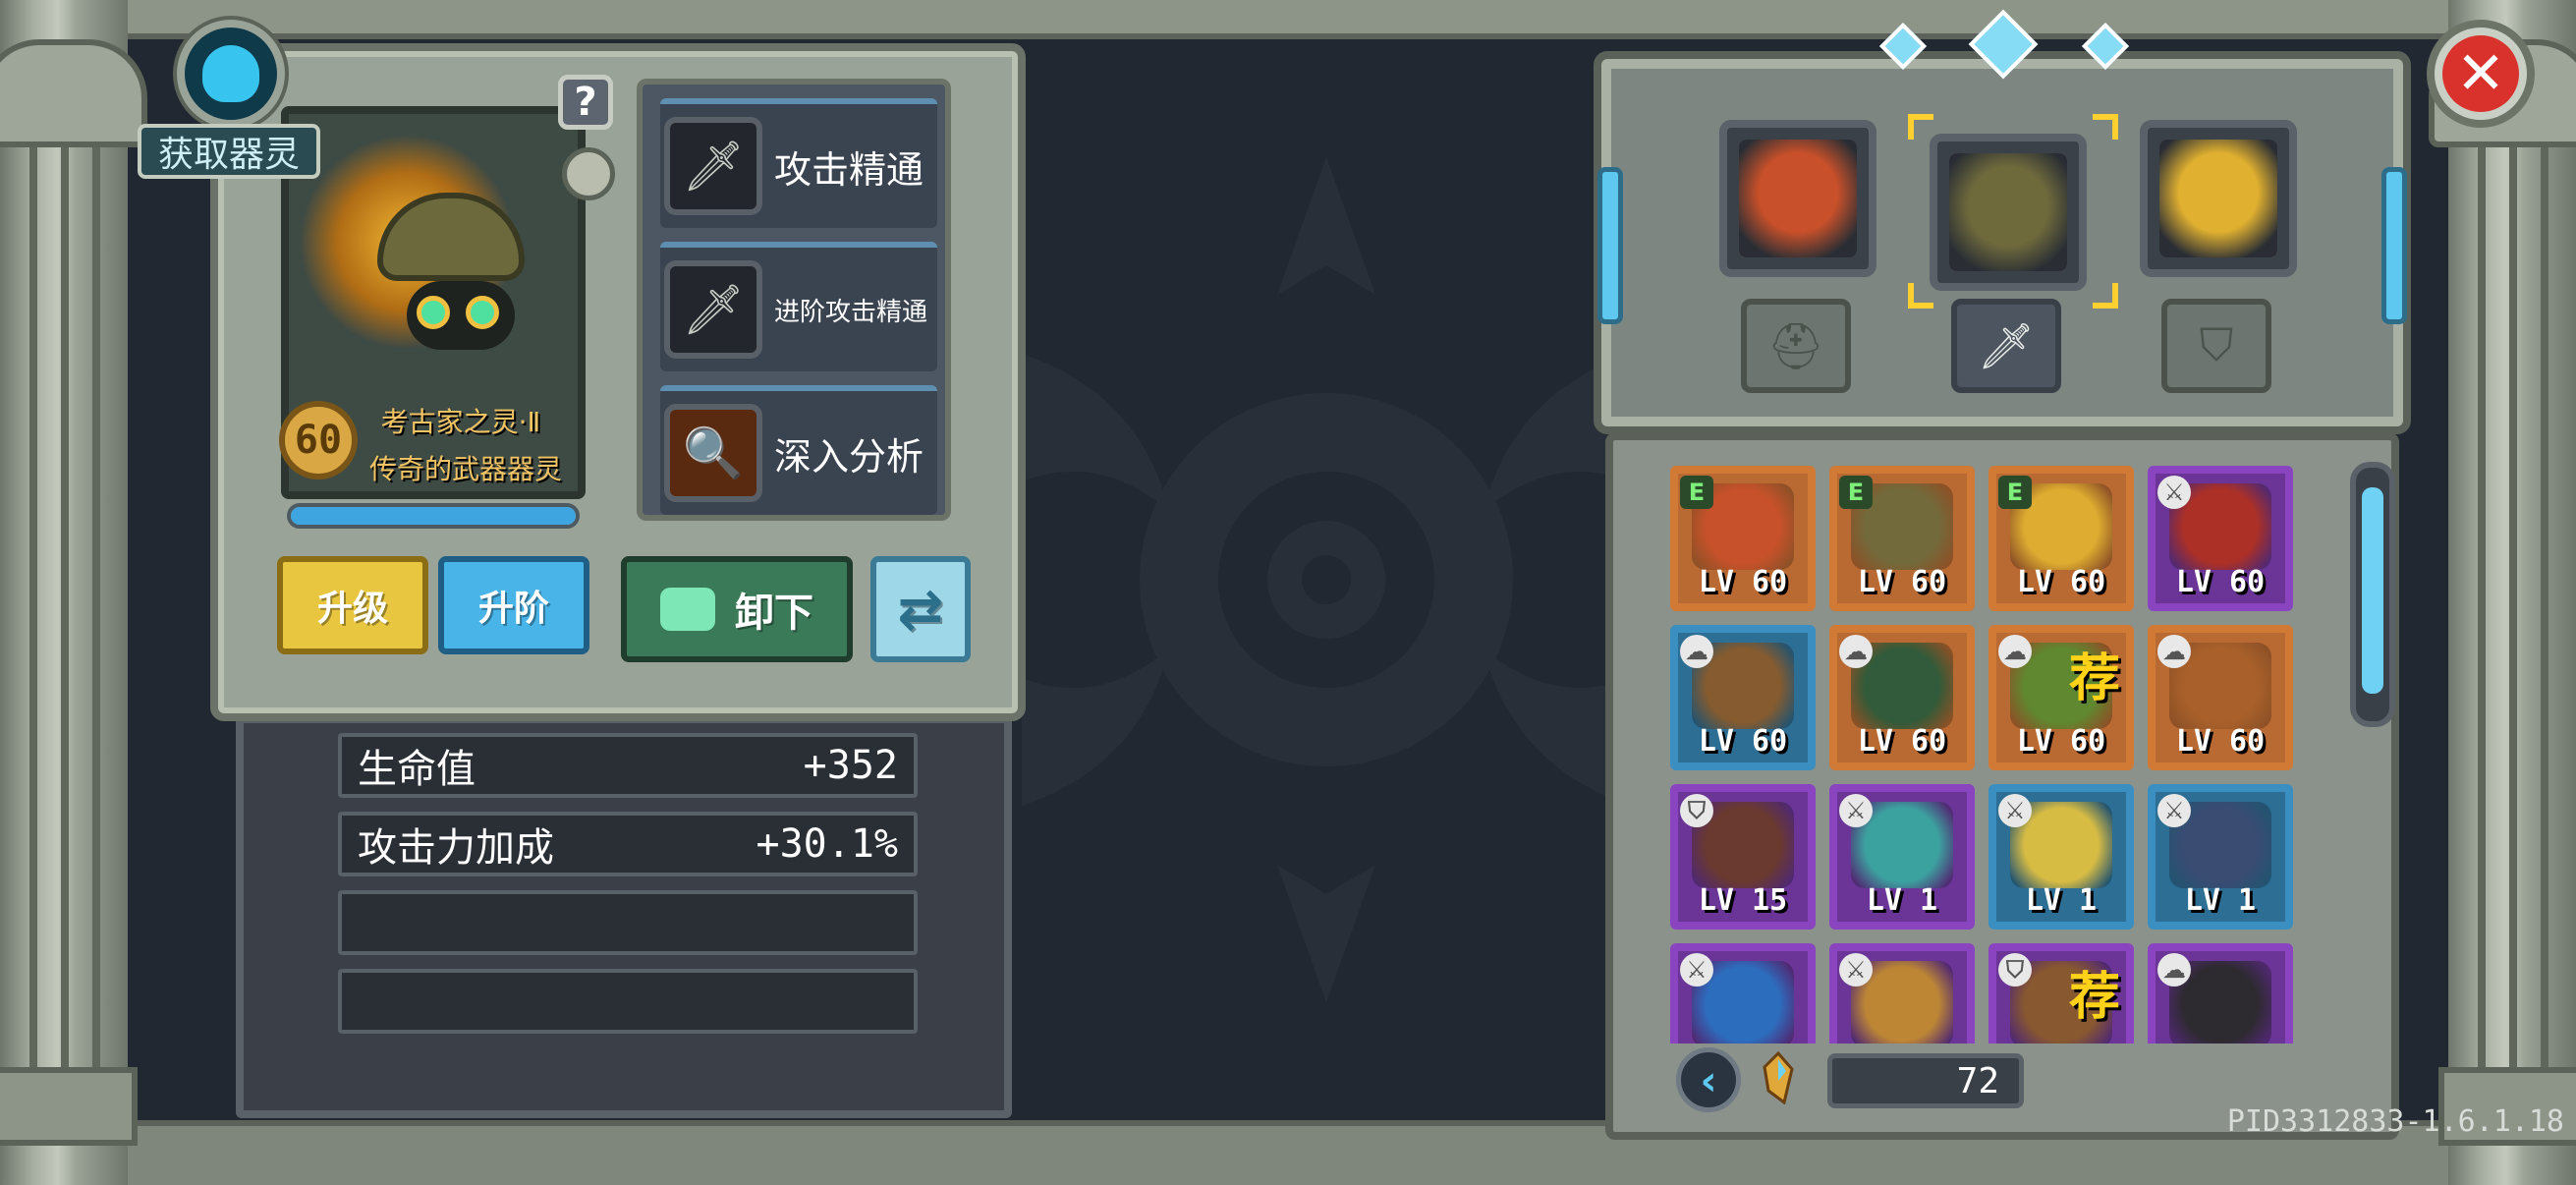  What do you see at coordinates (2061, 994) in the screenshot?
I see `spirit-card: ⛉ 荐` at bounding box center [2061, 994].